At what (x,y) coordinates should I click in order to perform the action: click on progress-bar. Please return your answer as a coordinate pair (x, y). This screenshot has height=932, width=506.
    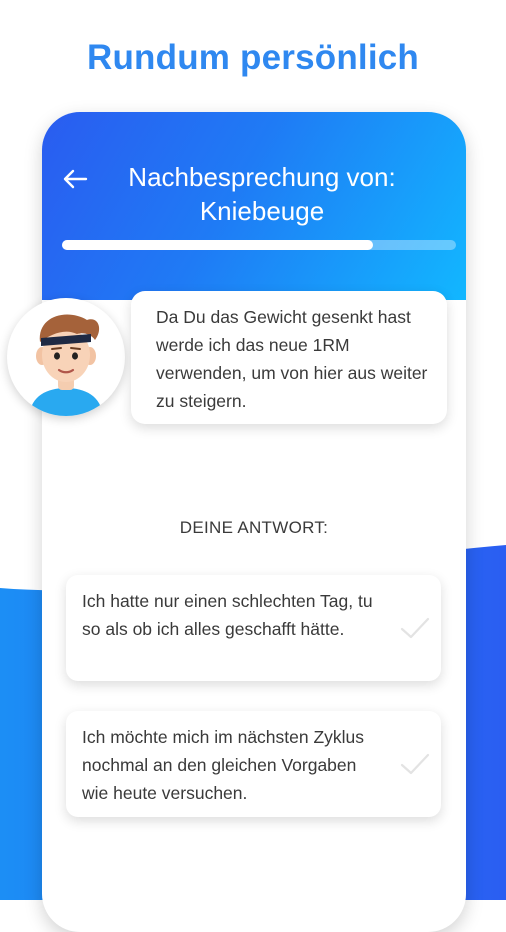
    Looking at the image, I should click on (259, 245).